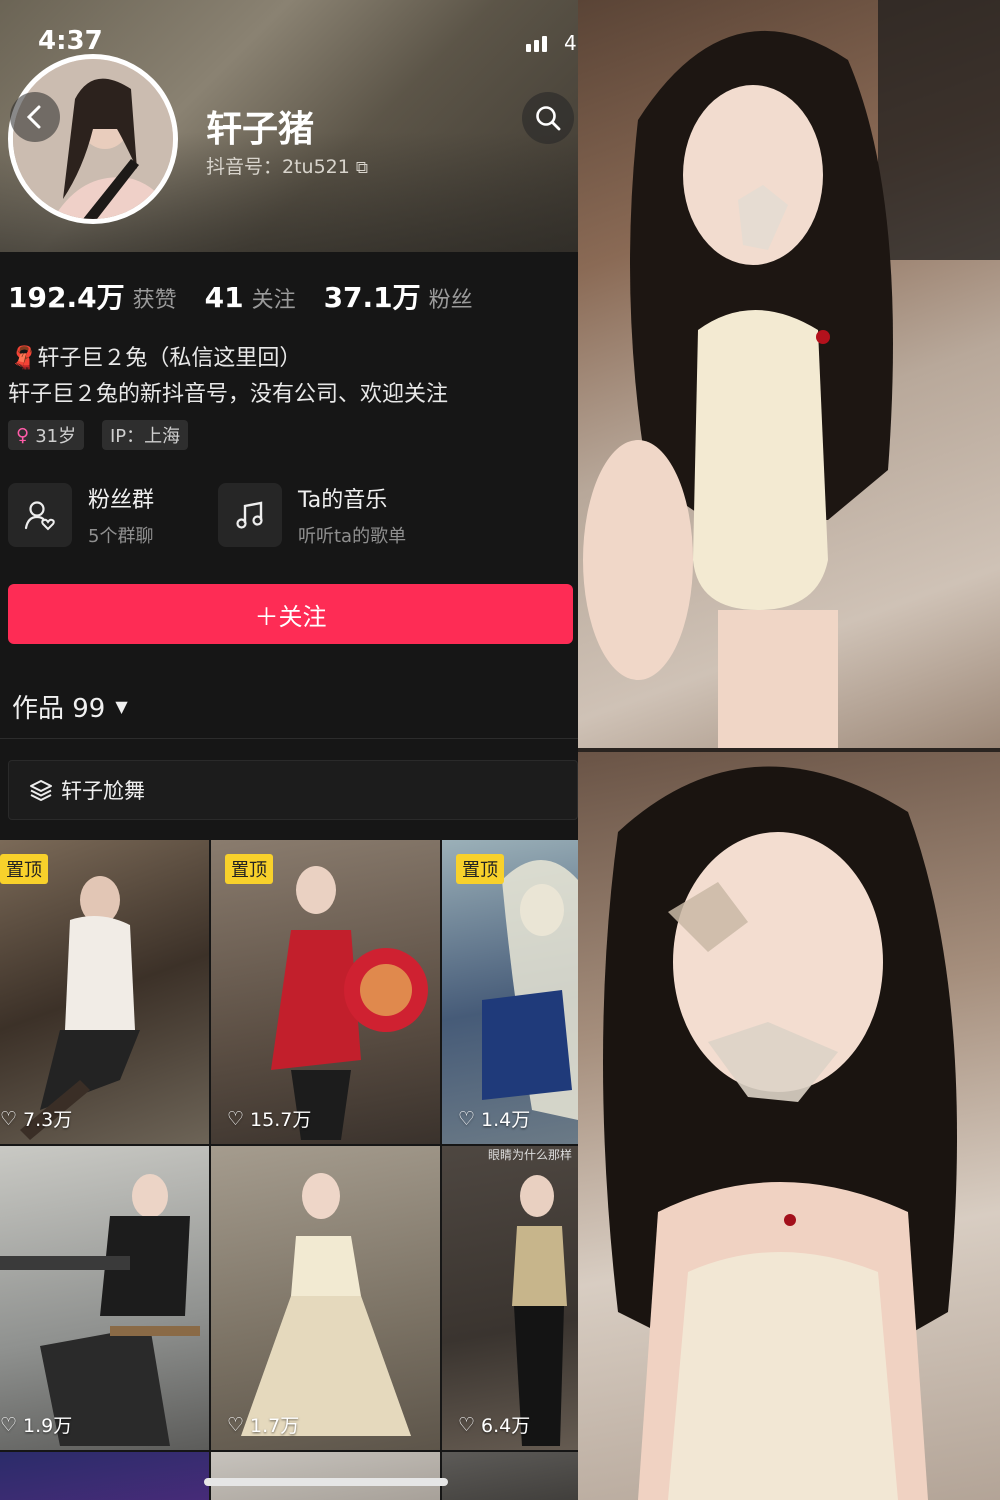 This screenshot has width=1000, height=1500. I want to click on likes-count-text: 1.4万, so click(506, 1120).